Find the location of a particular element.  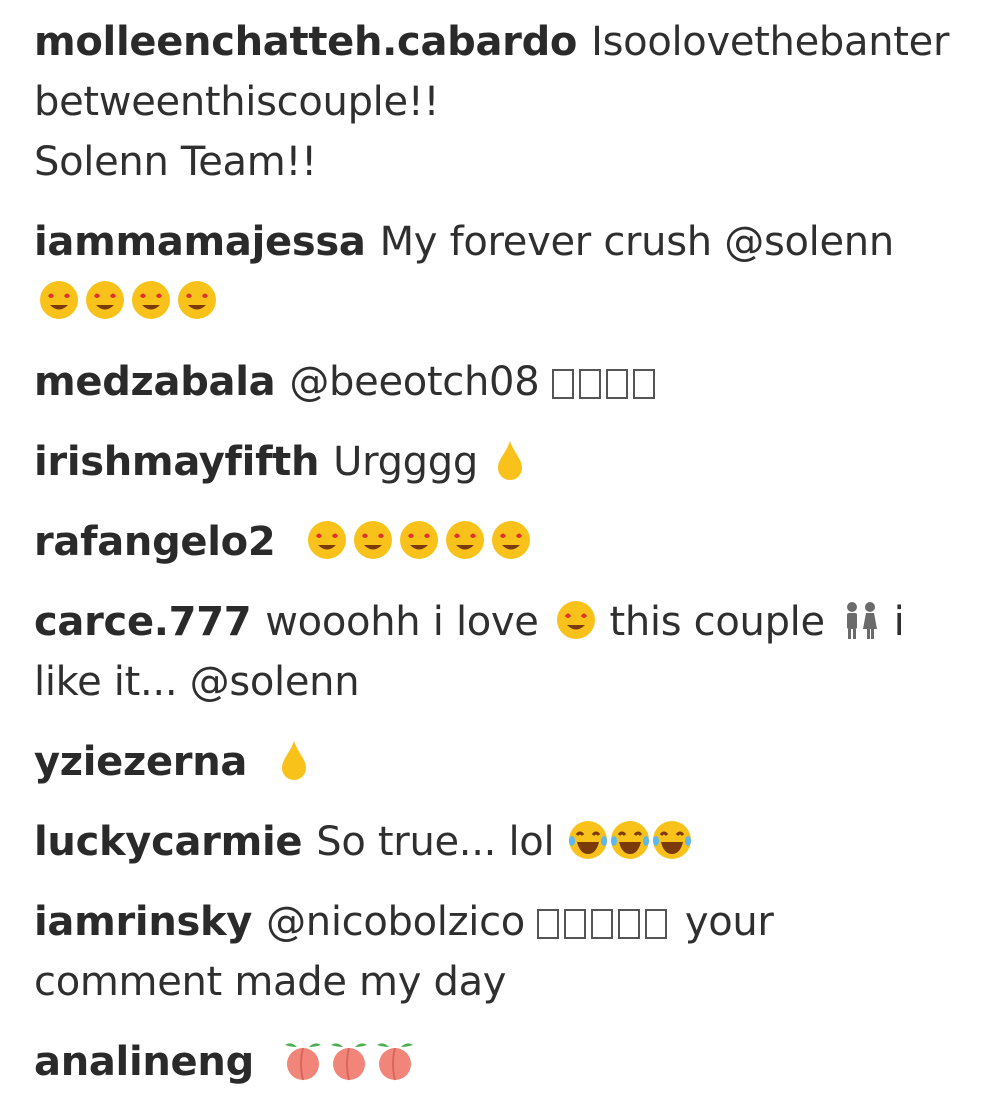

comment-username: iamrinsky is located at coordinates (143, 922).